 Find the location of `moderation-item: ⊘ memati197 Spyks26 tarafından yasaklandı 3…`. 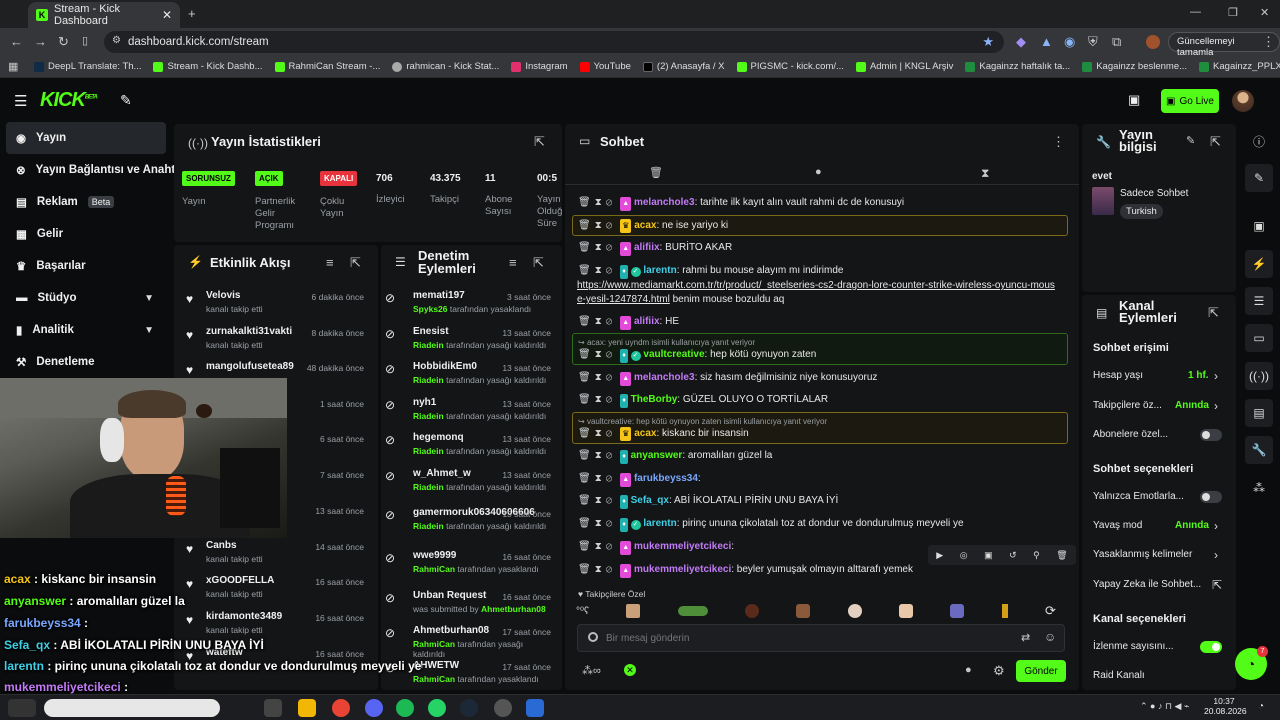

moderation-item: ⊘ memati197 Spyks26 tarafından yasaklandı 3… is located at coordinates (468, 302).